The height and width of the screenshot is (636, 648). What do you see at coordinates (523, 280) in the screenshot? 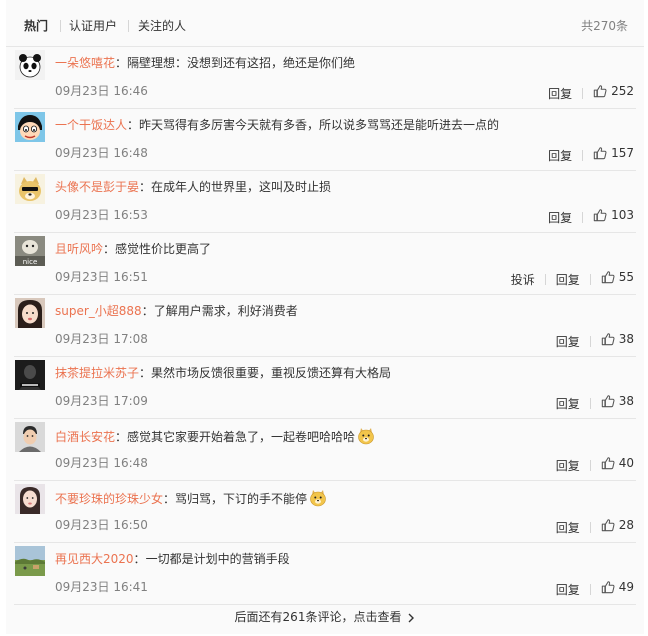
I see `report-button: 投诉` at bounding box center [523, 280].